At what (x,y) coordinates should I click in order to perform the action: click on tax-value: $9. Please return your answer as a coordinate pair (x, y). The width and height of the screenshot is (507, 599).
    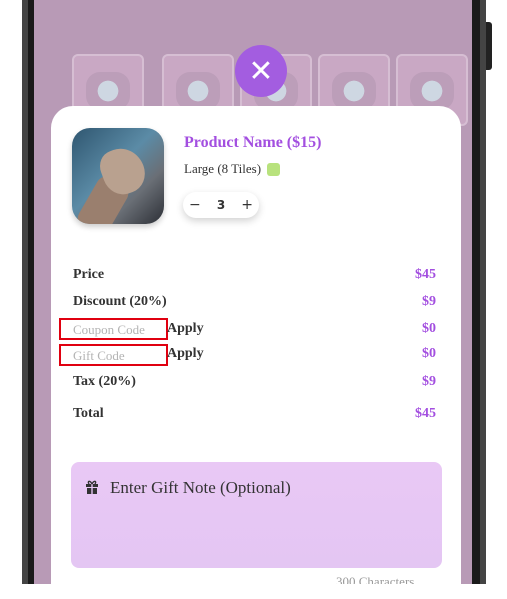
    Looking at the image, I should click on (429, 381).